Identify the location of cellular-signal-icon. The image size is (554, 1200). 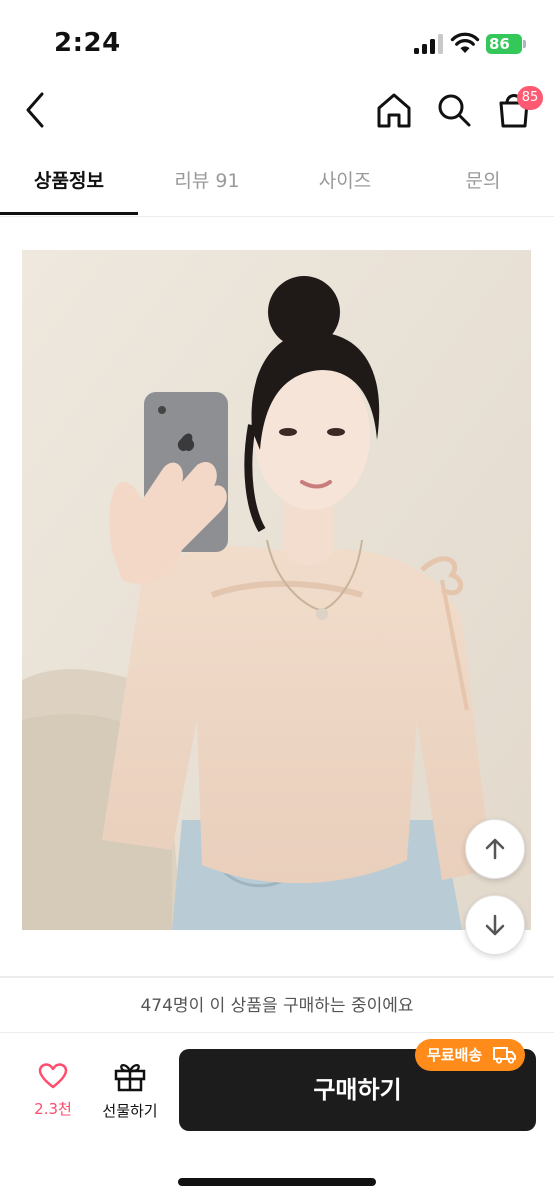
(429, 44).